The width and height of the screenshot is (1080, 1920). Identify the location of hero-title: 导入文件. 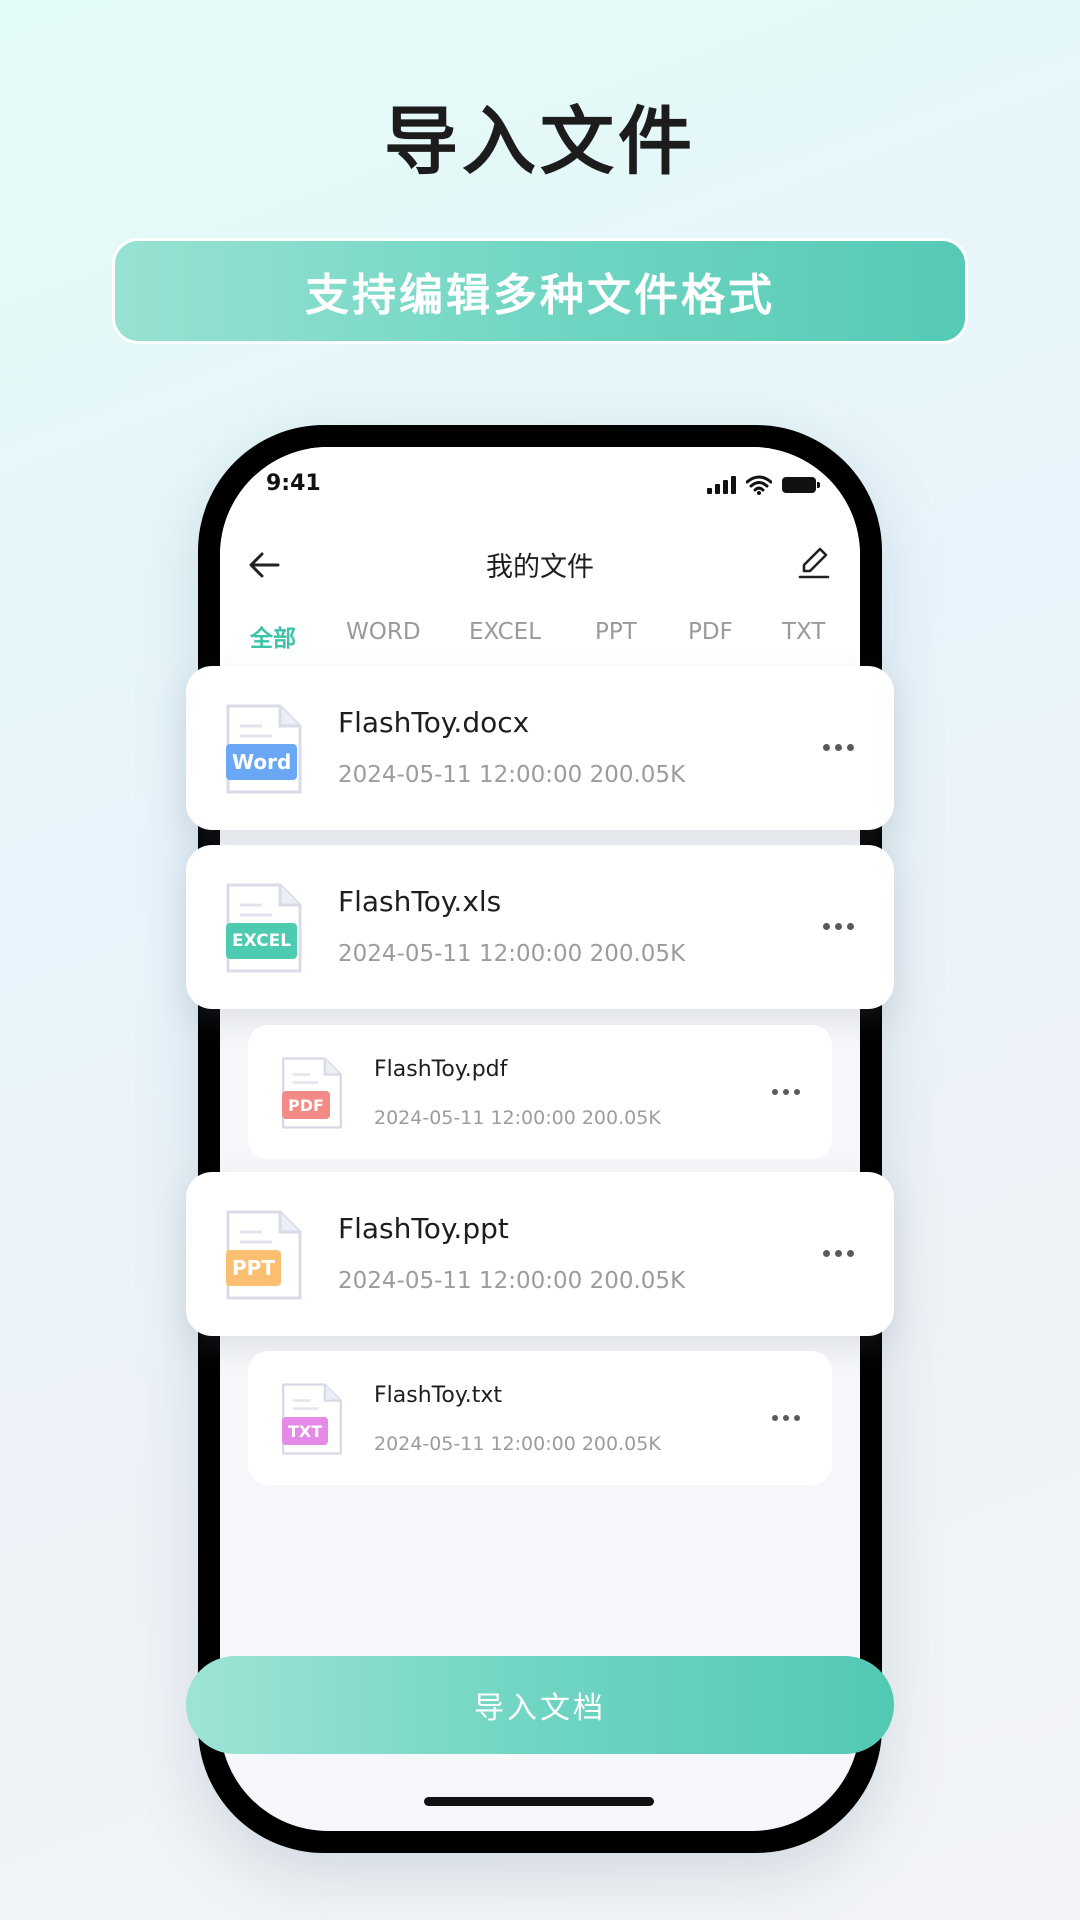
(540, 142).